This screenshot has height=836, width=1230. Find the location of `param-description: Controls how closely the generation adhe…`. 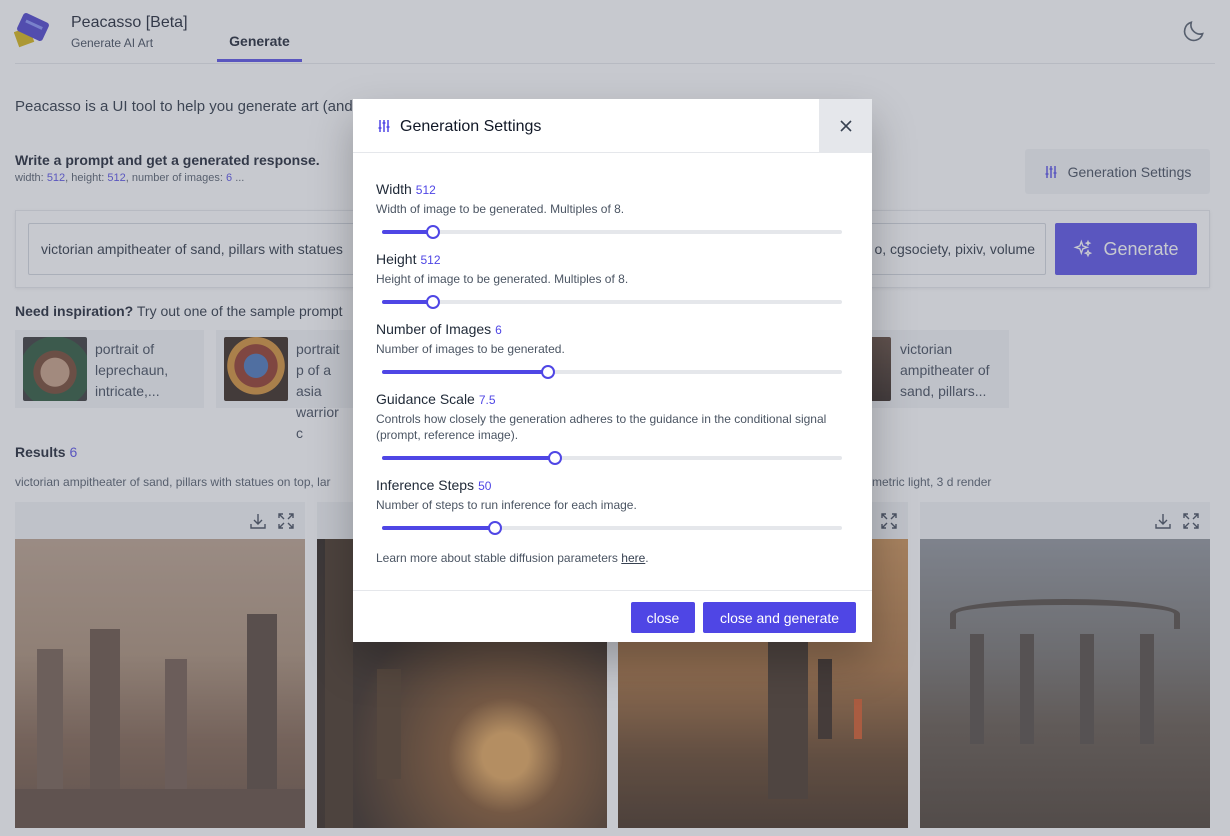

param-description: Controls how closely the generation adhe… is located at coordinates (601, 427).